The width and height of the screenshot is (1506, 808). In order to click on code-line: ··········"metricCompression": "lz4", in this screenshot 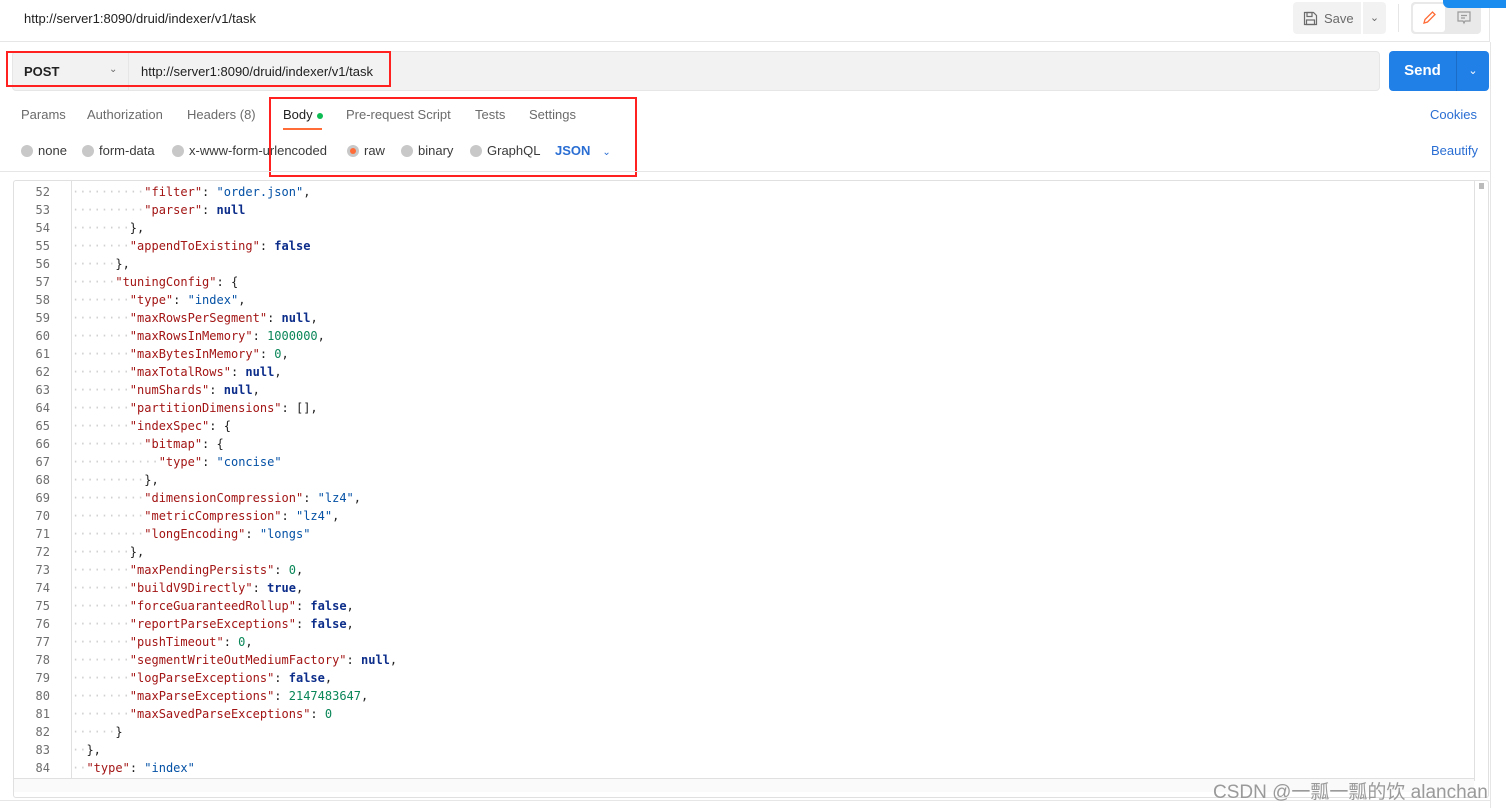, I will do `click(205, 516)`.